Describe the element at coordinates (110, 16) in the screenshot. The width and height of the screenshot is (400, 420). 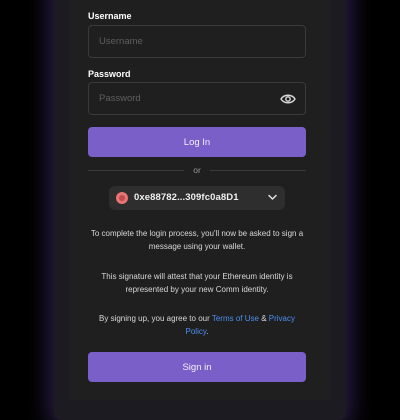
I see `username-label: Username` at that location.